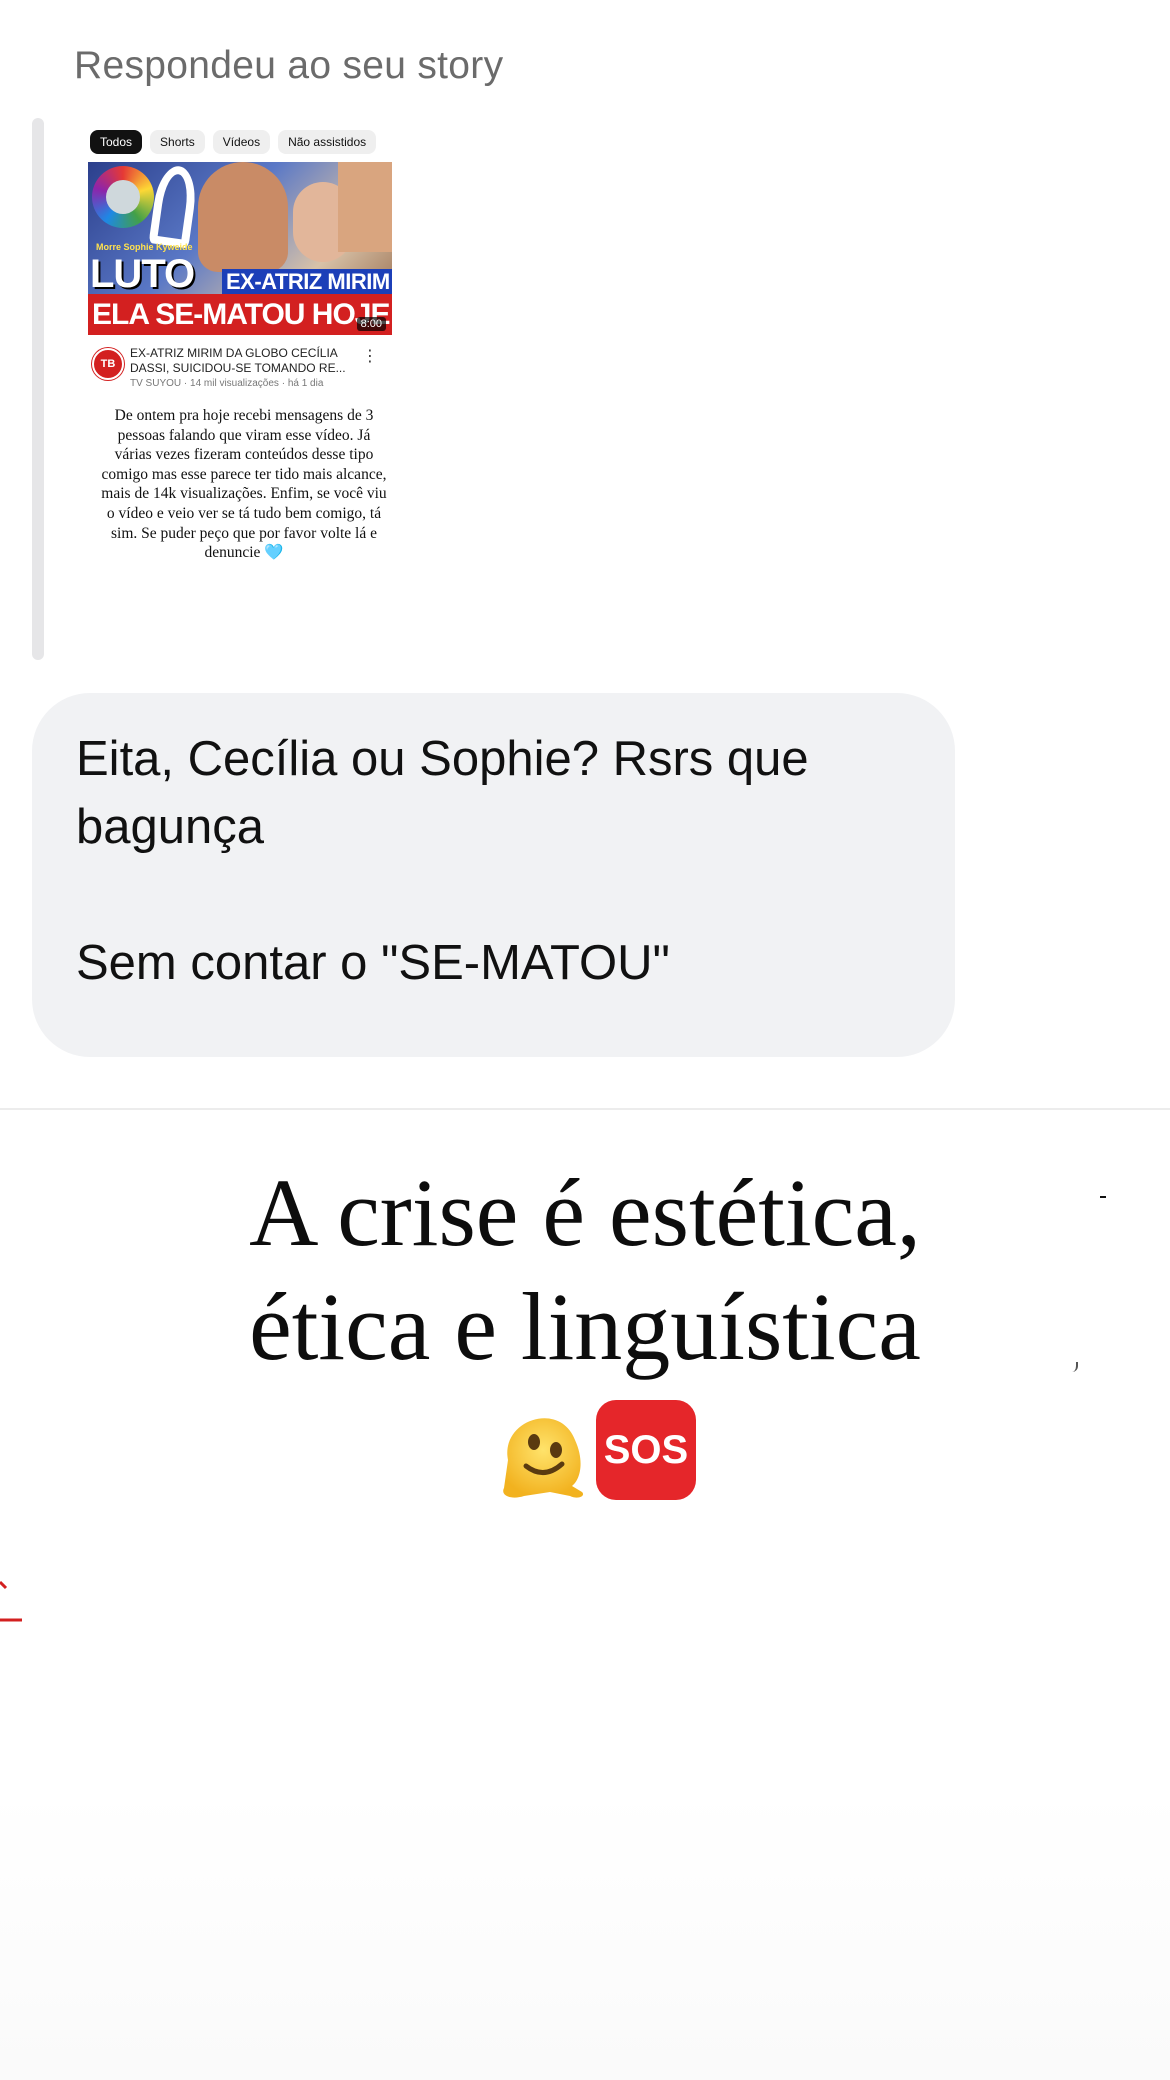 This screenshot has height=2080, width=1170. Describe the element at coordinates (585, 1269) in the screenshot. I see `post-headline: A crise é estética, ética e linguística` at that location.